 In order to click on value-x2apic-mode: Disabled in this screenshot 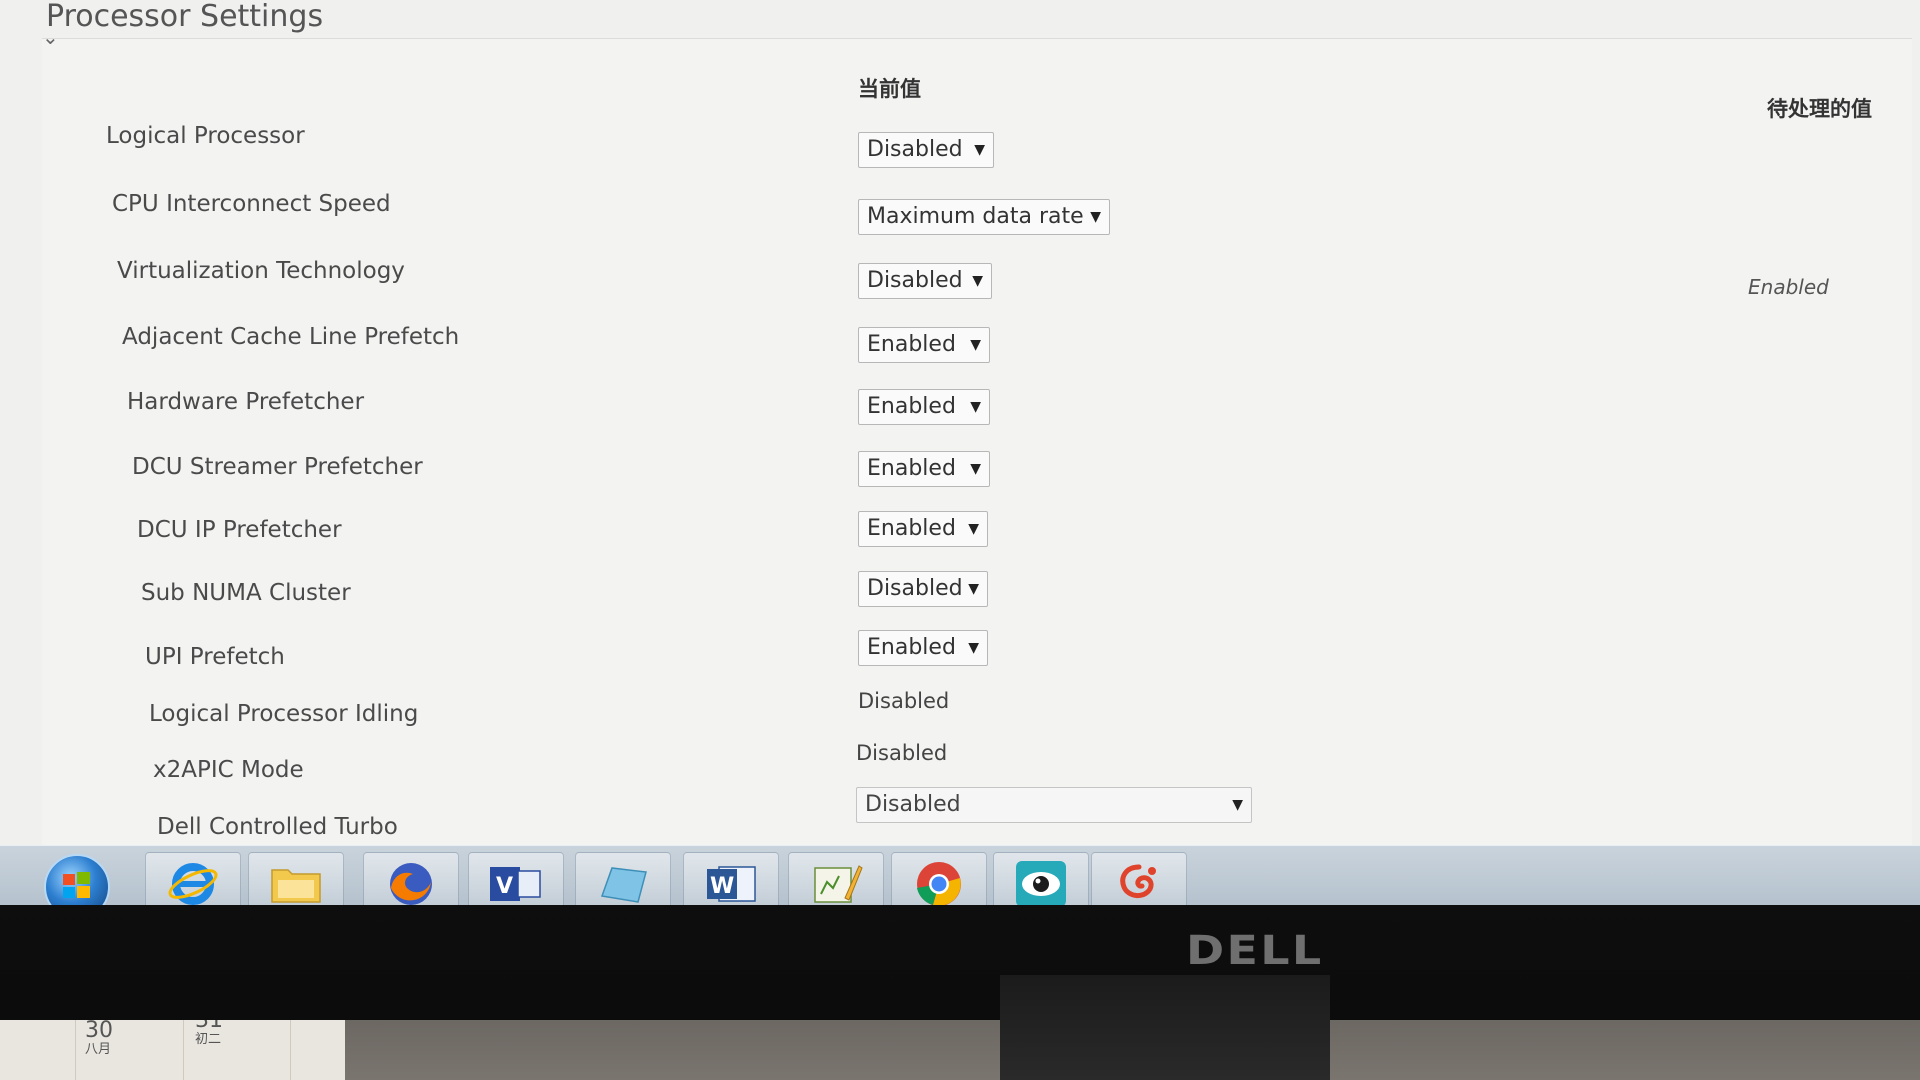, I will do `click(902, 753)`.